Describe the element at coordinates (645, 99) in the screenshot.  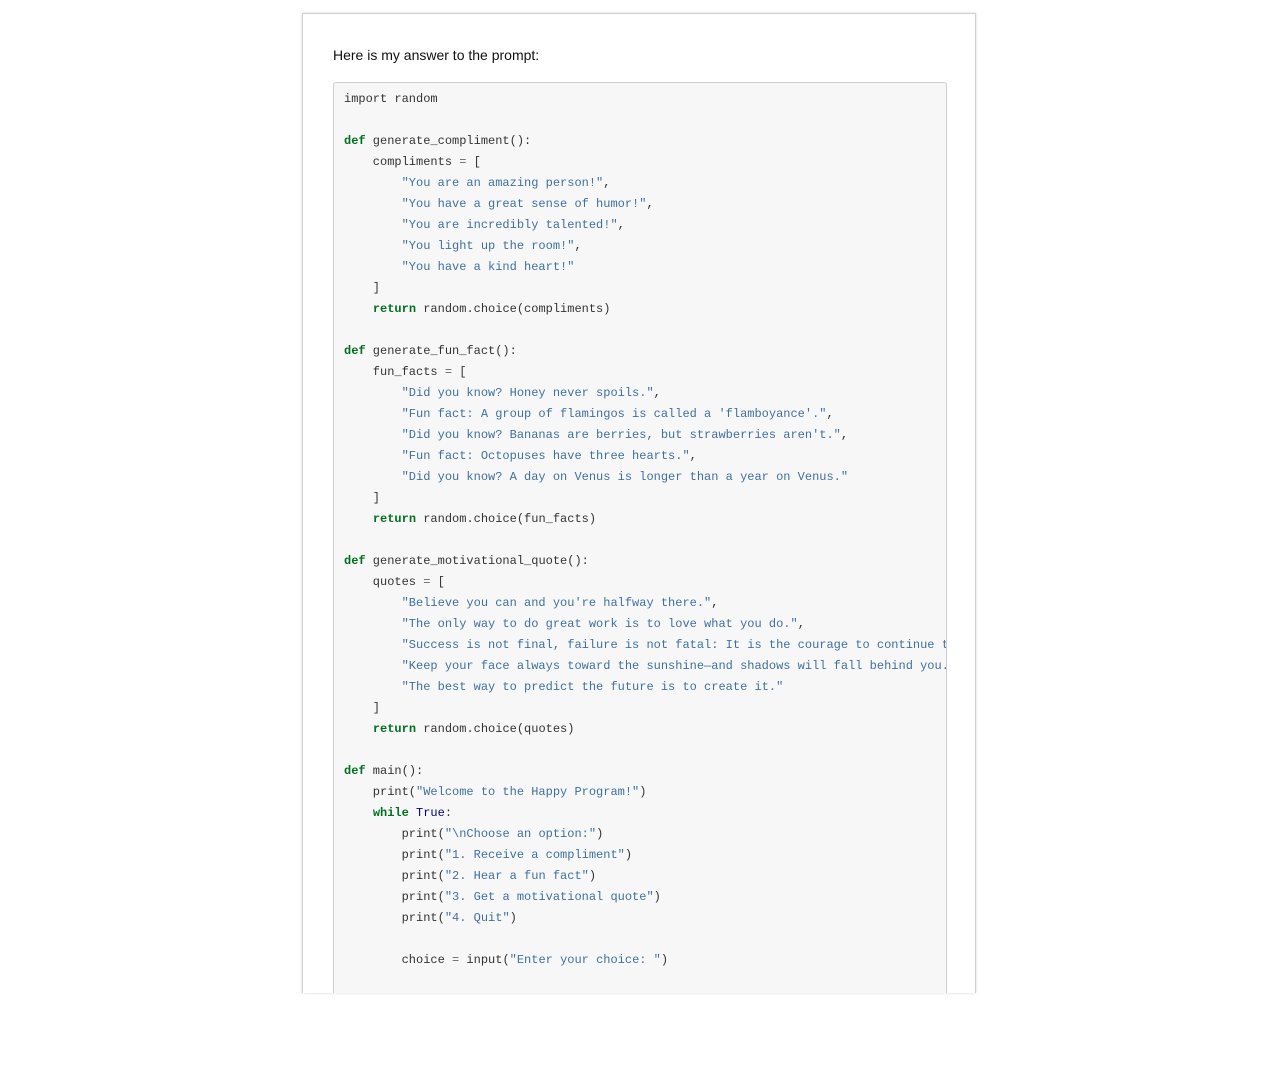
I see `code-line: import random` at that location.